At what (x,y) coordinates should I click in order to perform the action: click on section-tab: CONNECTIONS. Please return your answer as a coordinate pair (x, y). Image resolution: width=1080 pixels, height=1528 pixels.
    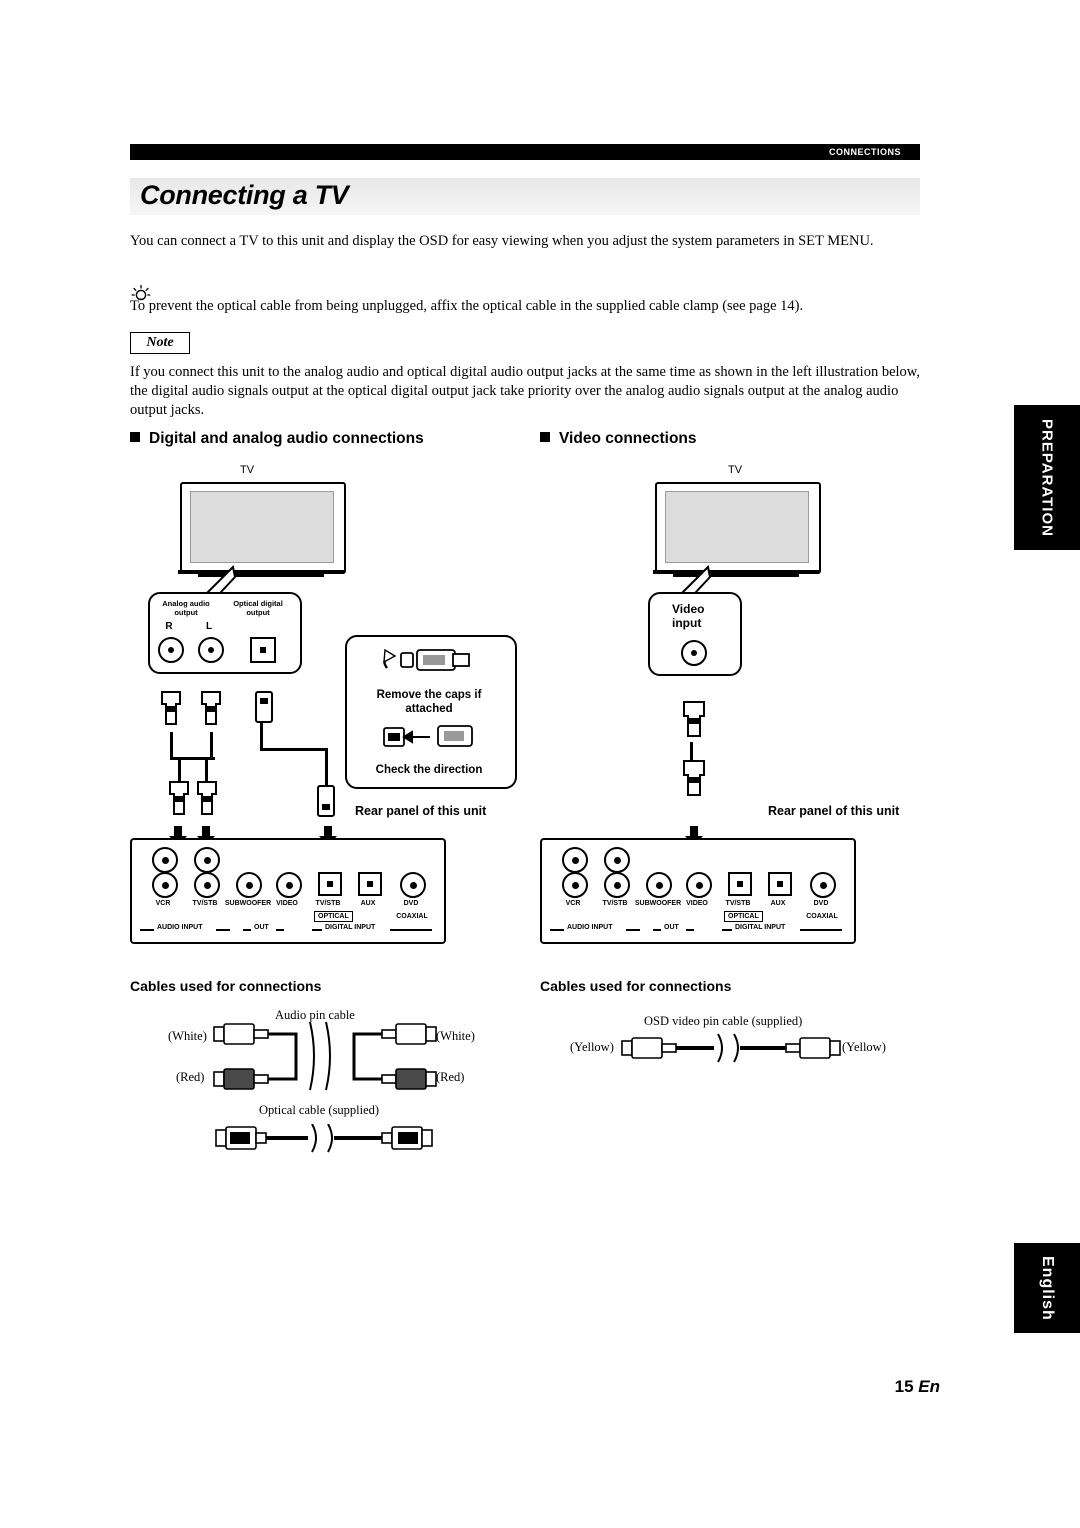
    Looking at the image, I should click on (865, 152).